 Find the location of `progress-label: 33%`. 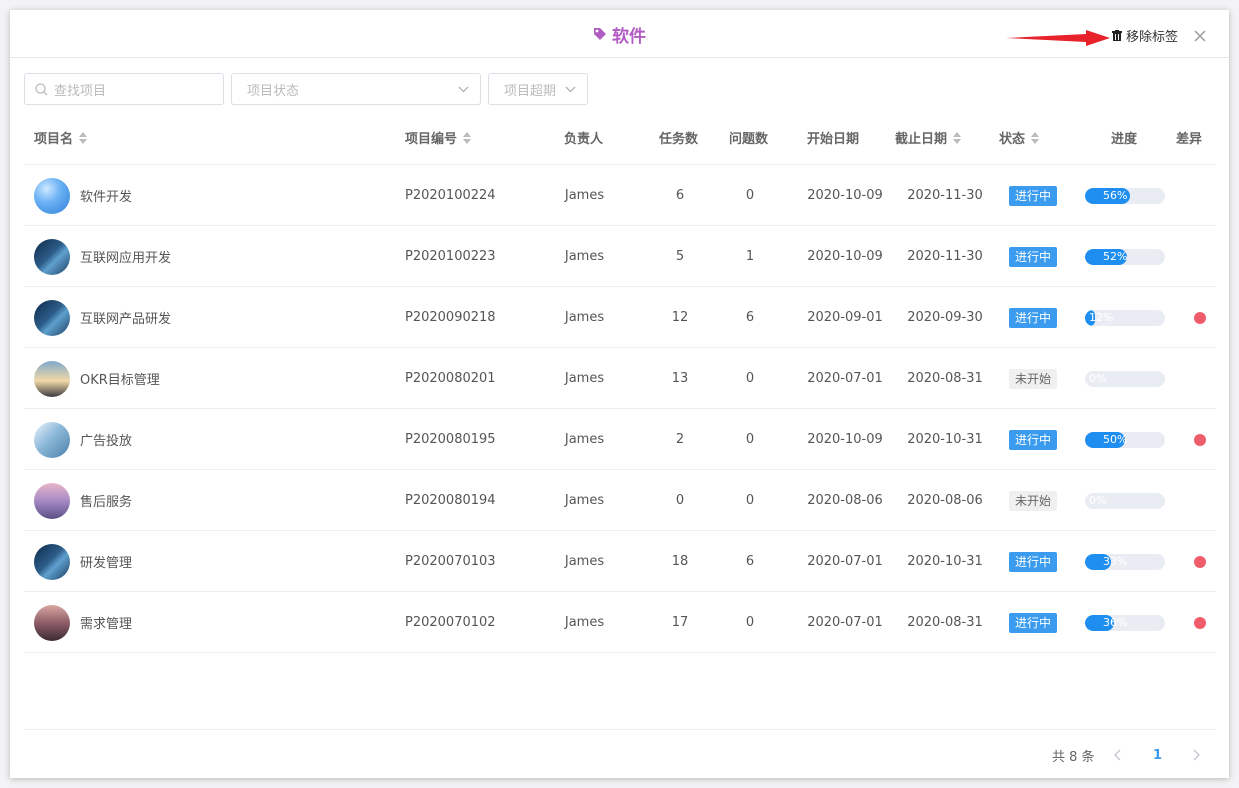

progress-label: 33% is located at coordinates (1115, 561).